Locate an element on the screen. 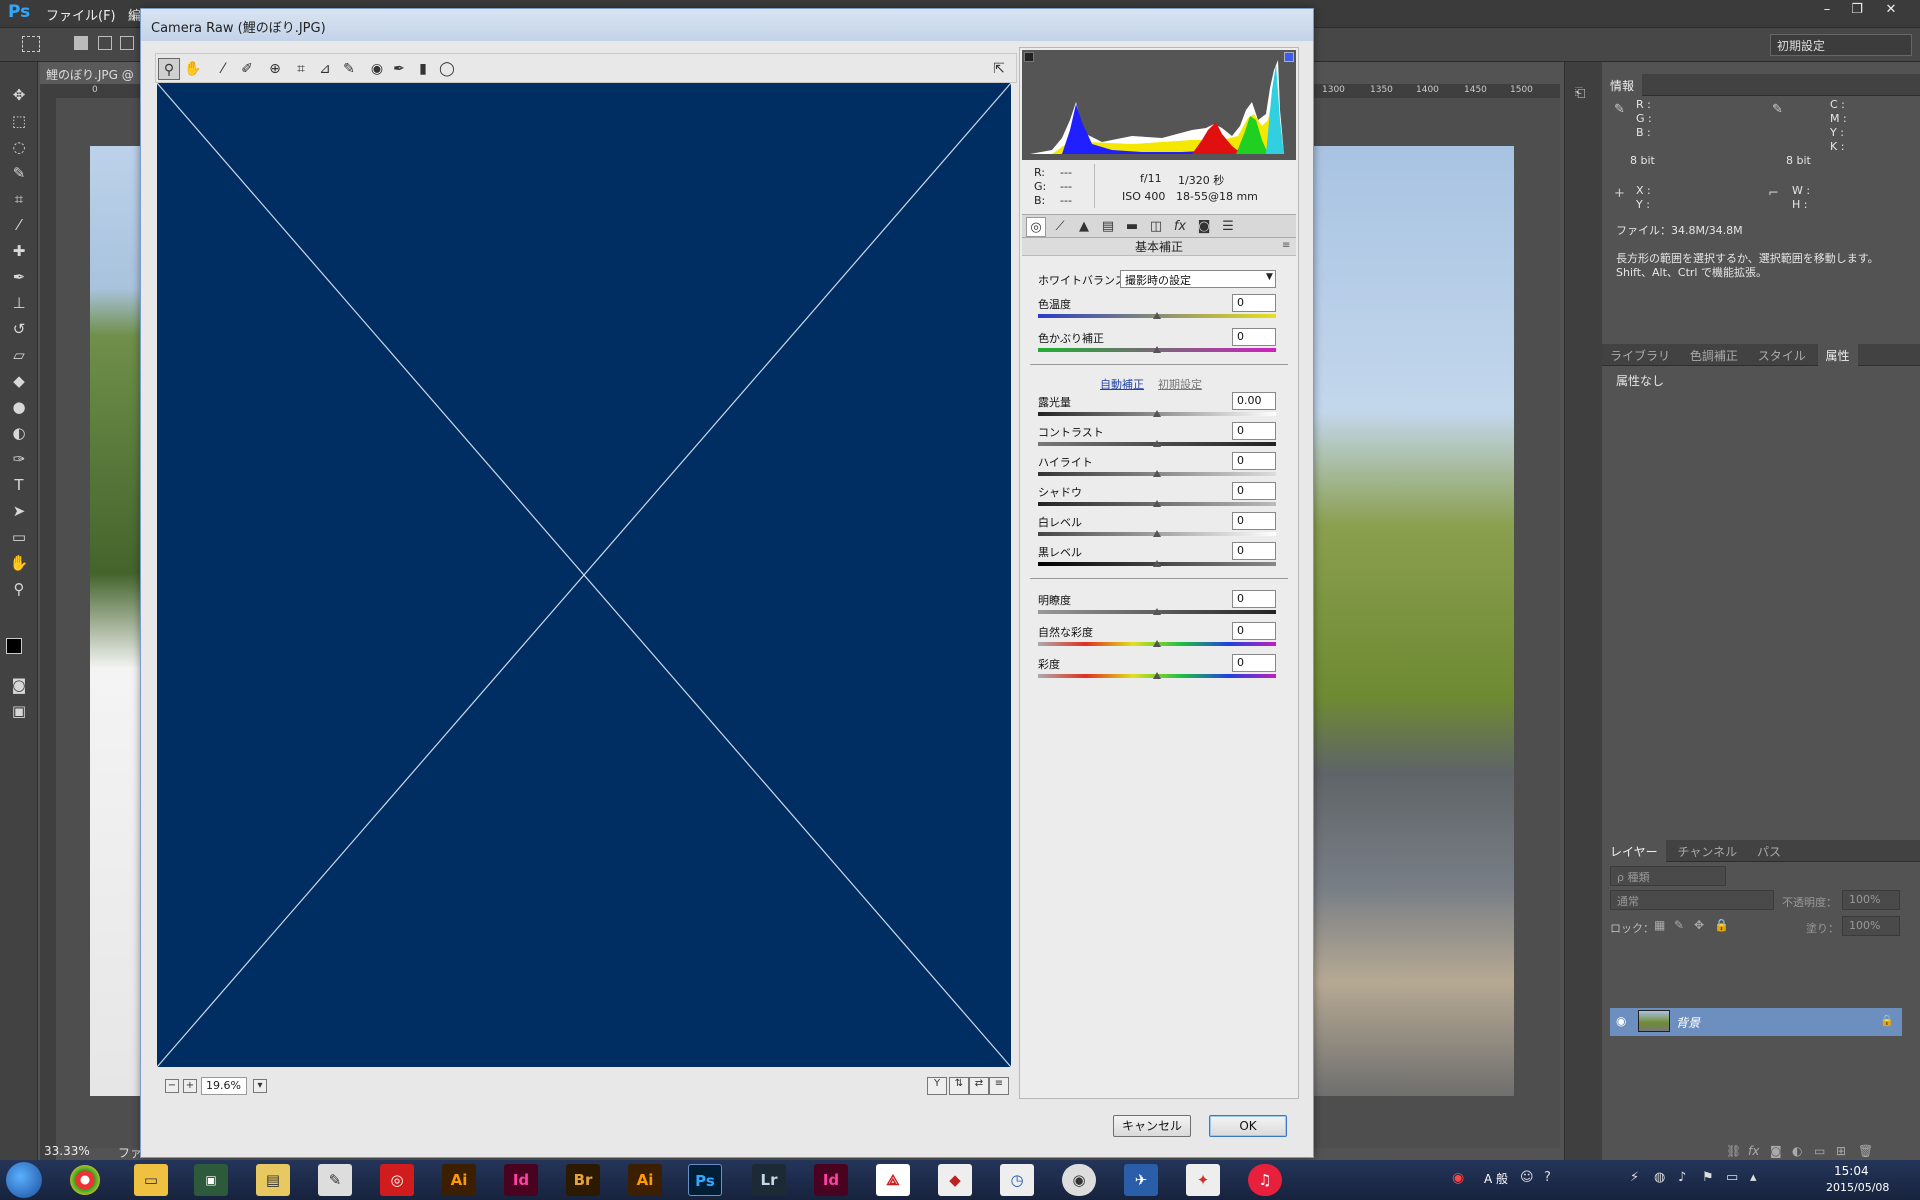  lens-corrections-tab-icon: ◫ is located at coordinates (1156, 227).